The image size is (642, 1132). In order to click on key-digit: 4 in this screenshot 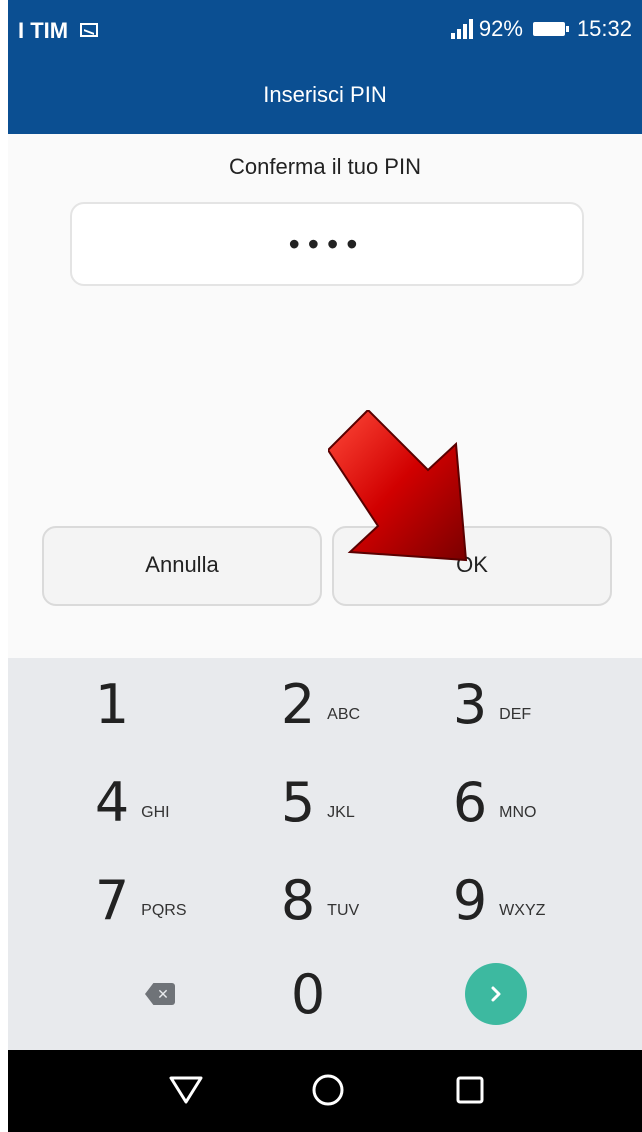, I will do `click(112, 802)`.